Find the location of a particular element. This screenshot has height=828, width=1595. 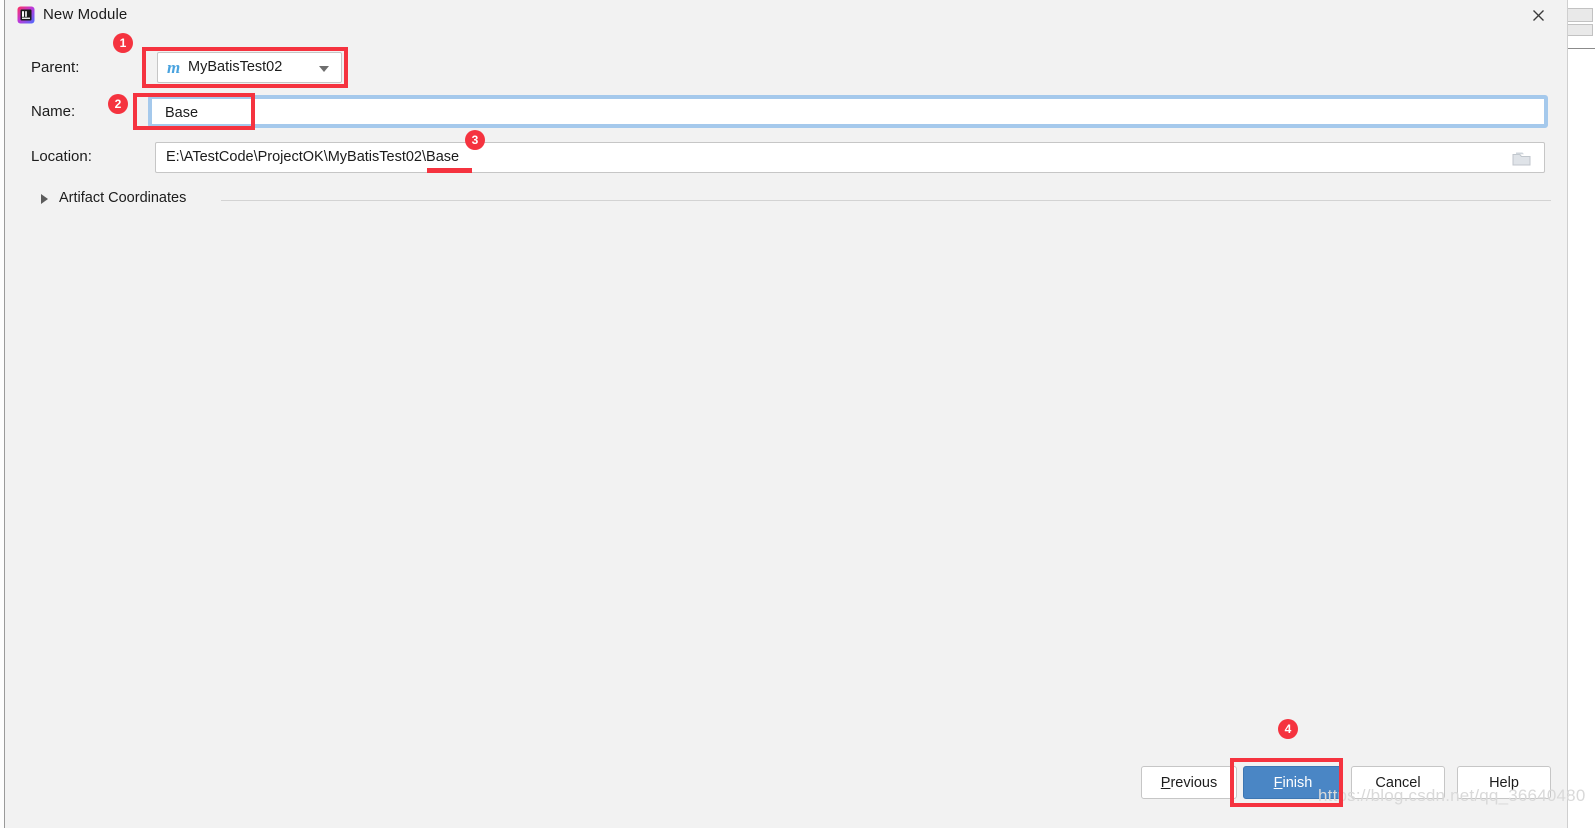

previous-button: Previous is located at coordinates (1189, 782).